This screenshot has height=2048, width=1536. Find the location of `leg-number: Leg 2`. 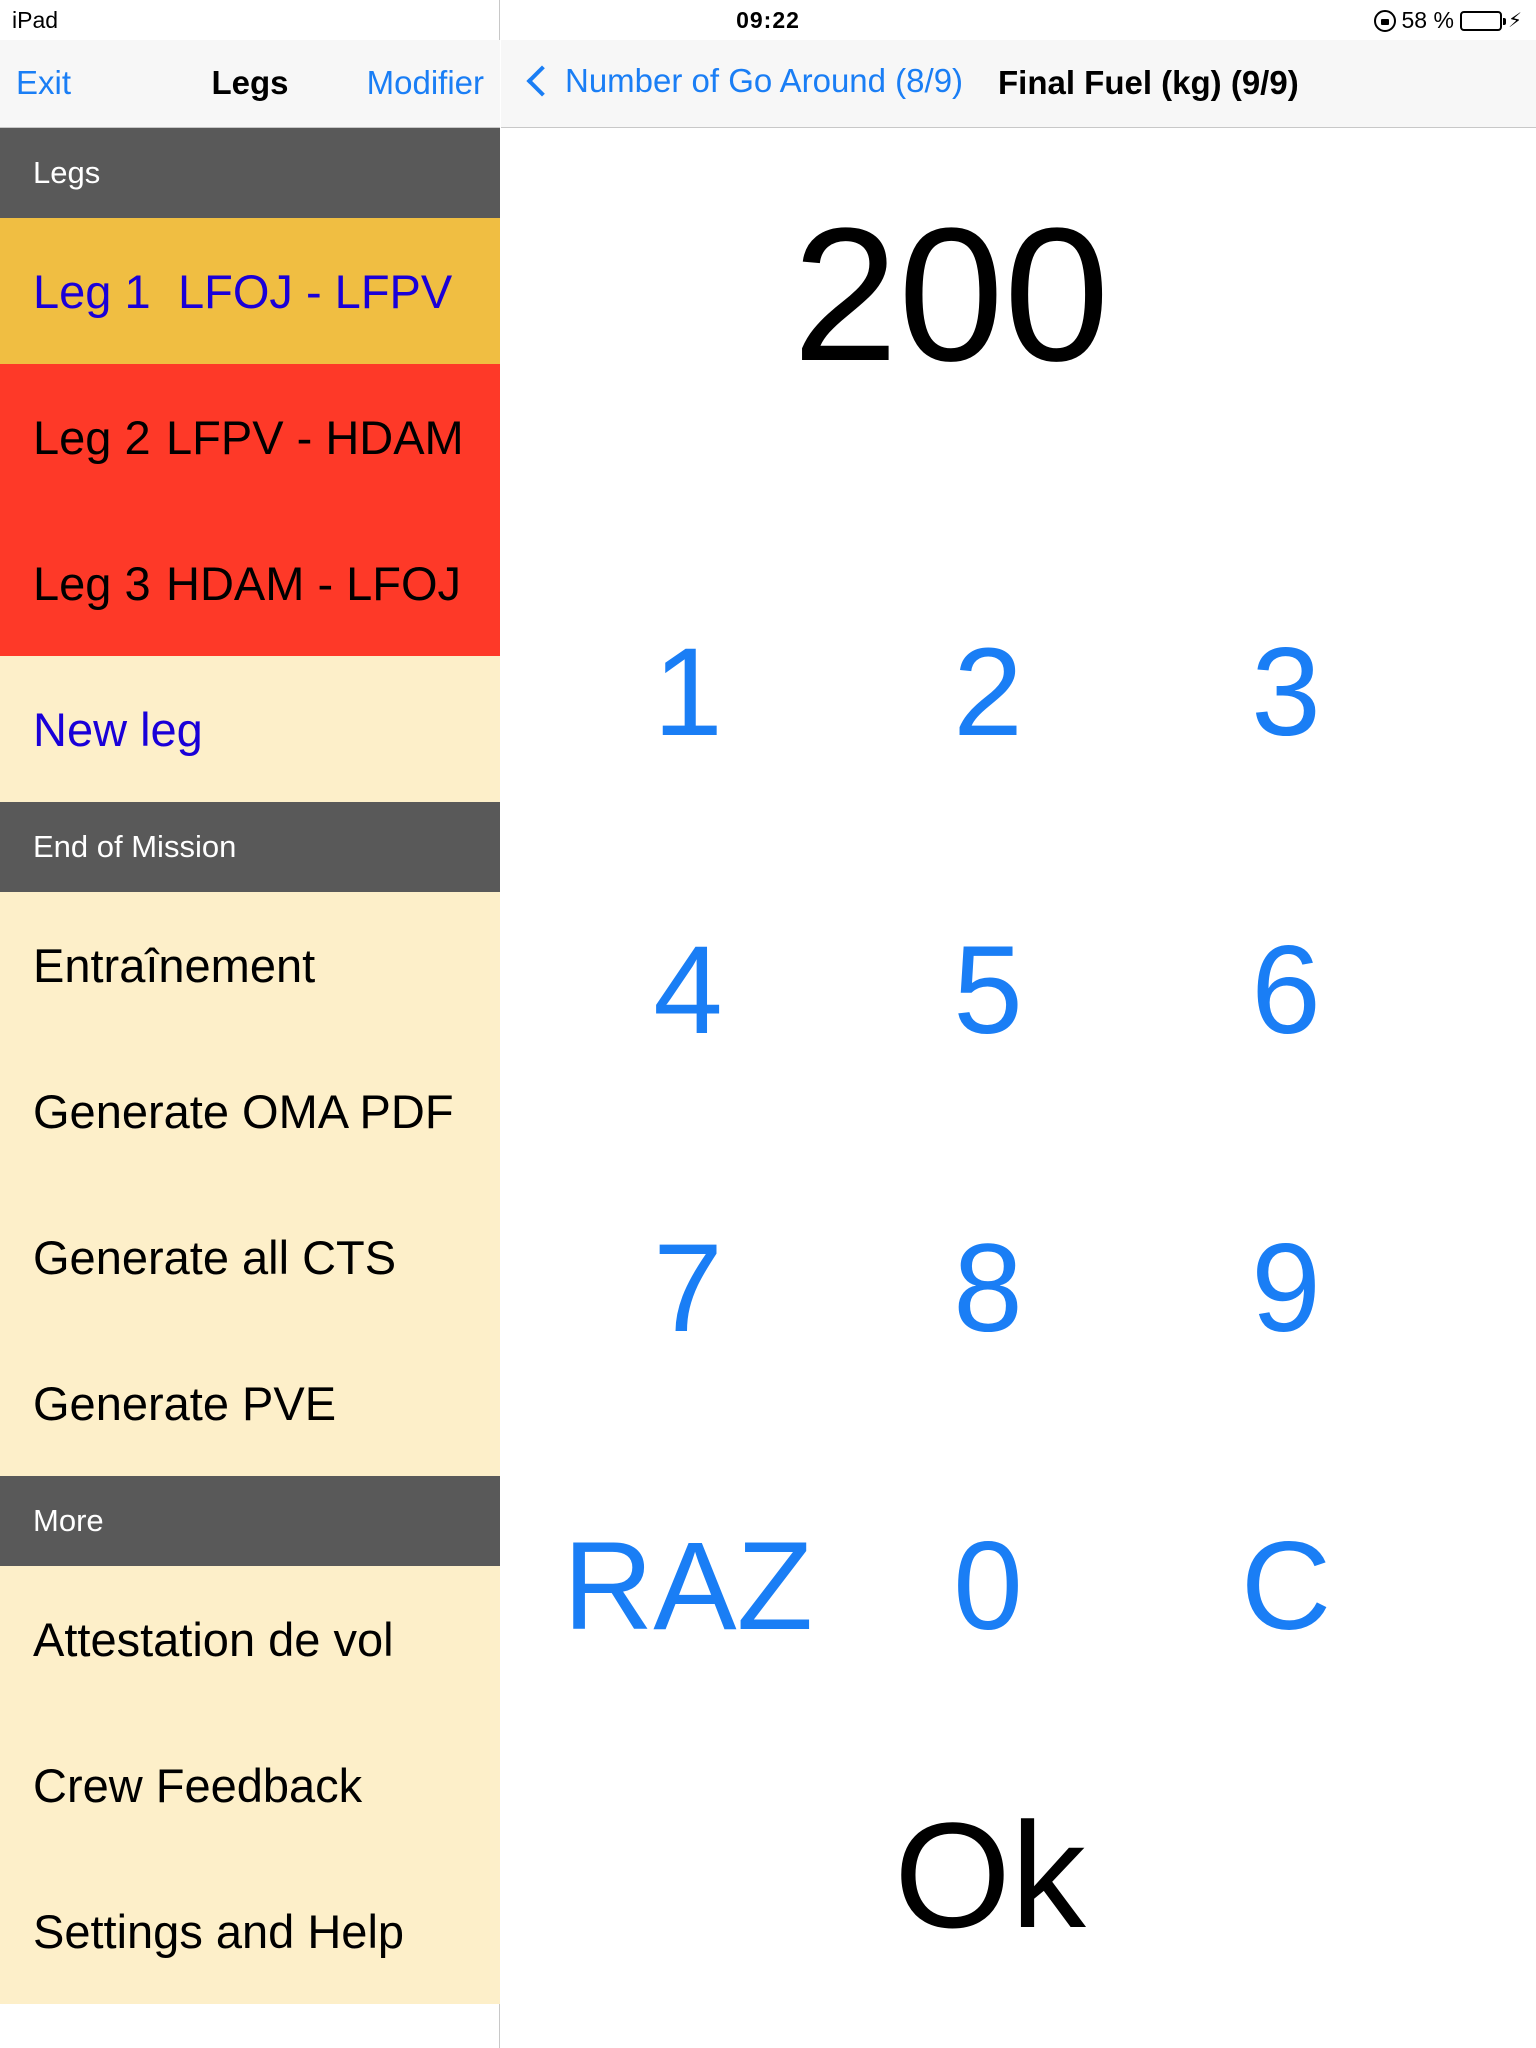

leg-number: Leg 2 is located at coordinates (92, 437).